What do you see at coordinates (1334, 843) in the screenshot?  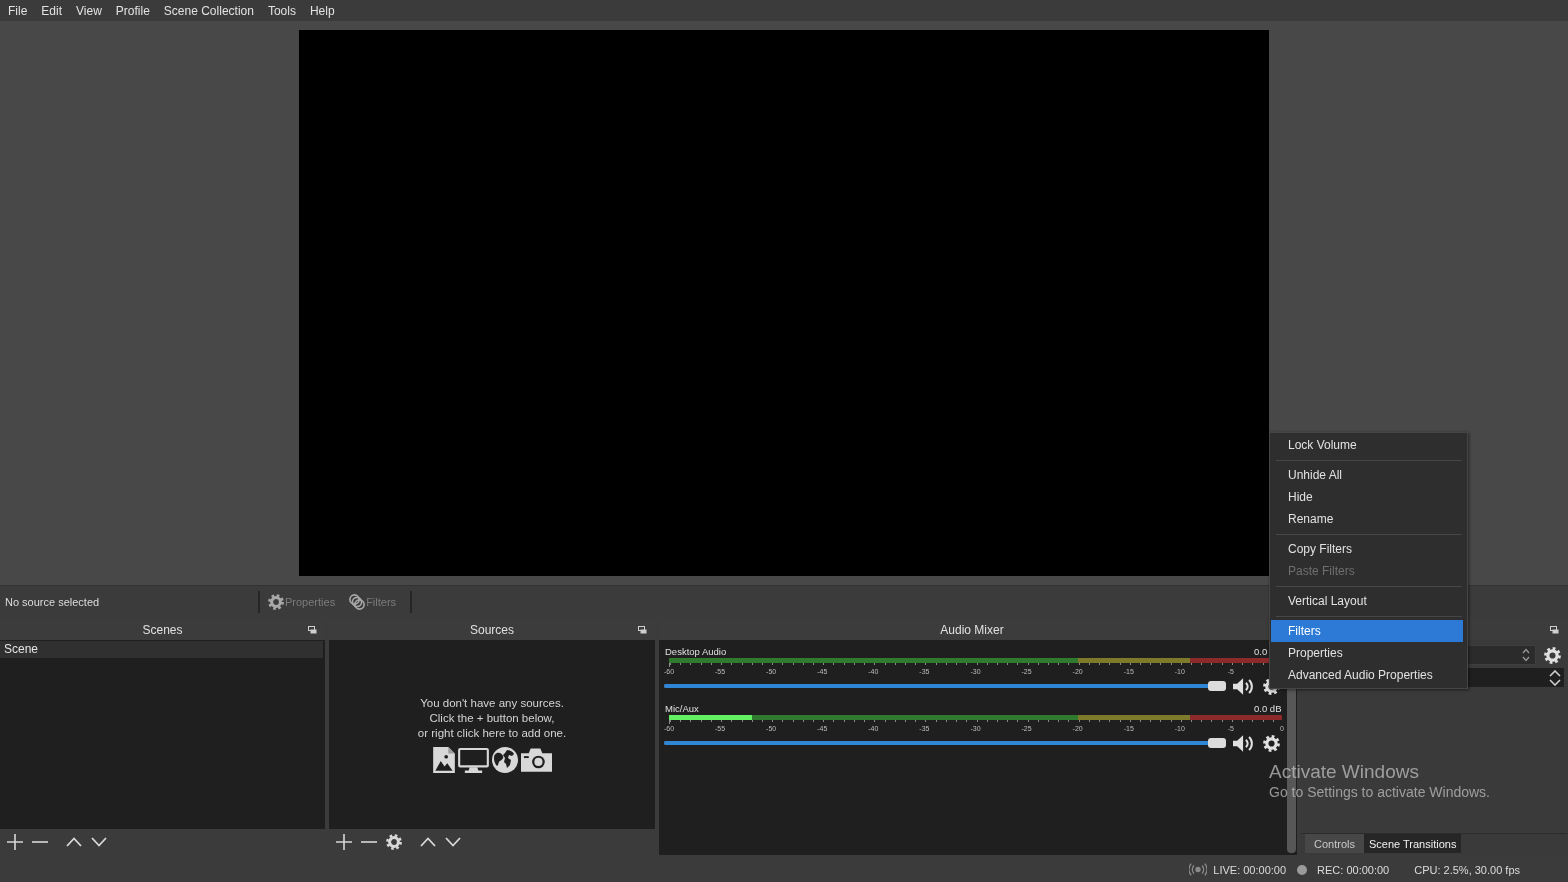 I see `tab: Controls` at bounding box center [1334, 843].